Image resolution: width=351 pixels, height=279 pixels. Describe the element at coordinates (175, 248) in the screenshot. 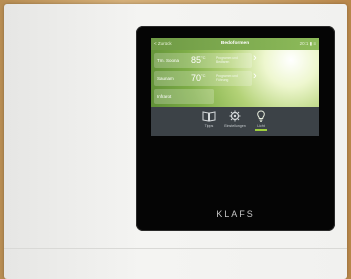

I see `housing-seam` at that location.